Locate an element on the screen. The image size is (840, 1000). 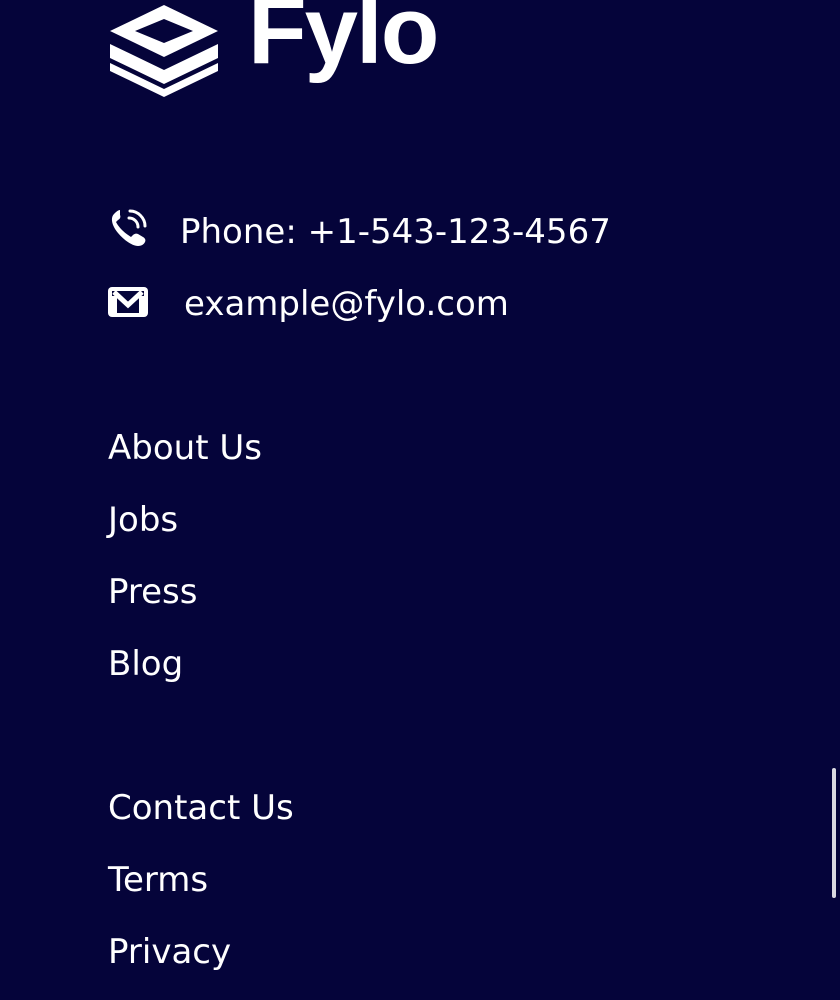
mail-icon is located at coordinates (128, 302).